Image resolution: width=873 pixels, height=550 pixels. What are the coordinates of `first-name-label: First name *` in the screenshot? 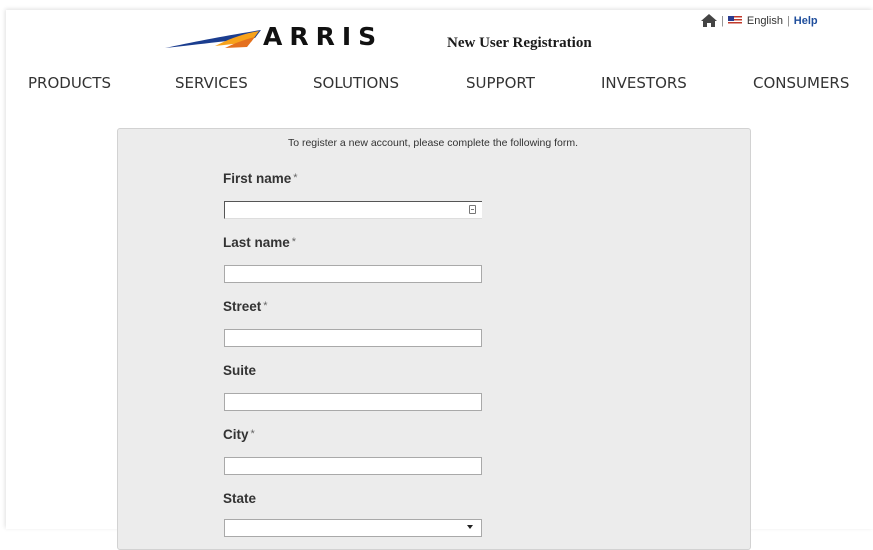 It's located at (260, 178).